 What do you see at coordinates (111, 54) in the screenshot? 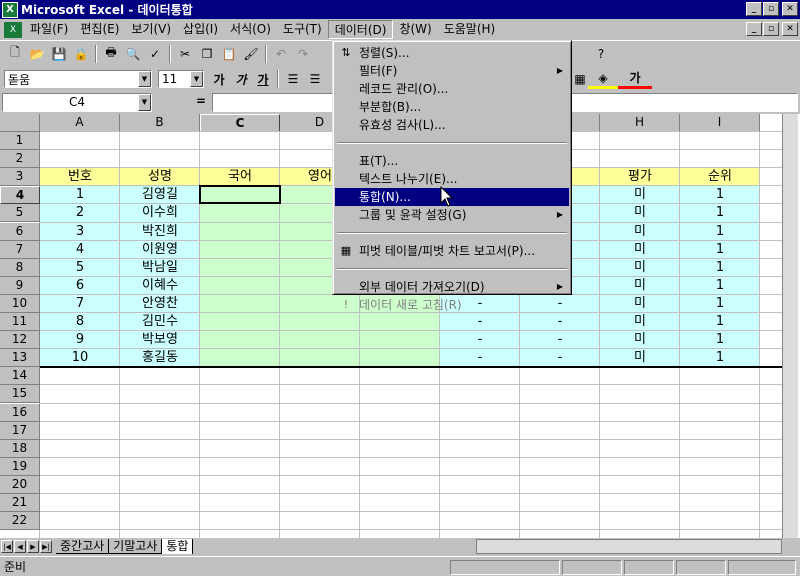
I see `print-icon: 🖶` at bounding box center [111, 54].